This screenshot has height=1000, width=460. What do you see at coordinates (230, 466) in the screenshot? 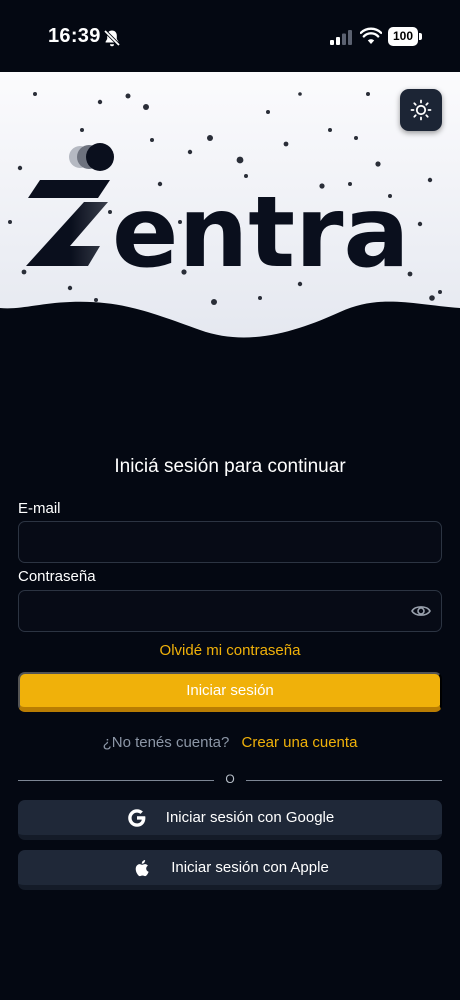
I see `login-title: Iniciá sesión para continuar` at bounding box center [230, 466].